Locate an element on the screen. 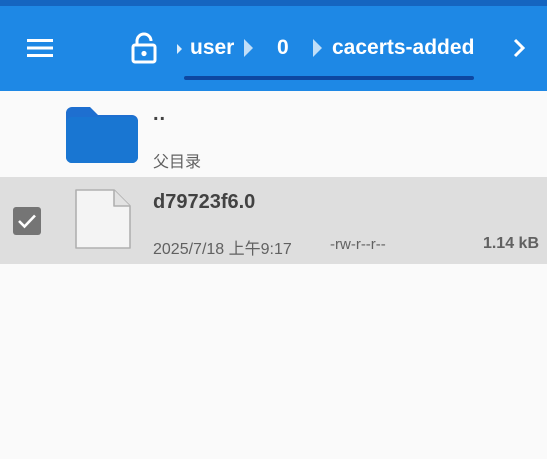  checkmark-icon is located at coordinates (27, 221).